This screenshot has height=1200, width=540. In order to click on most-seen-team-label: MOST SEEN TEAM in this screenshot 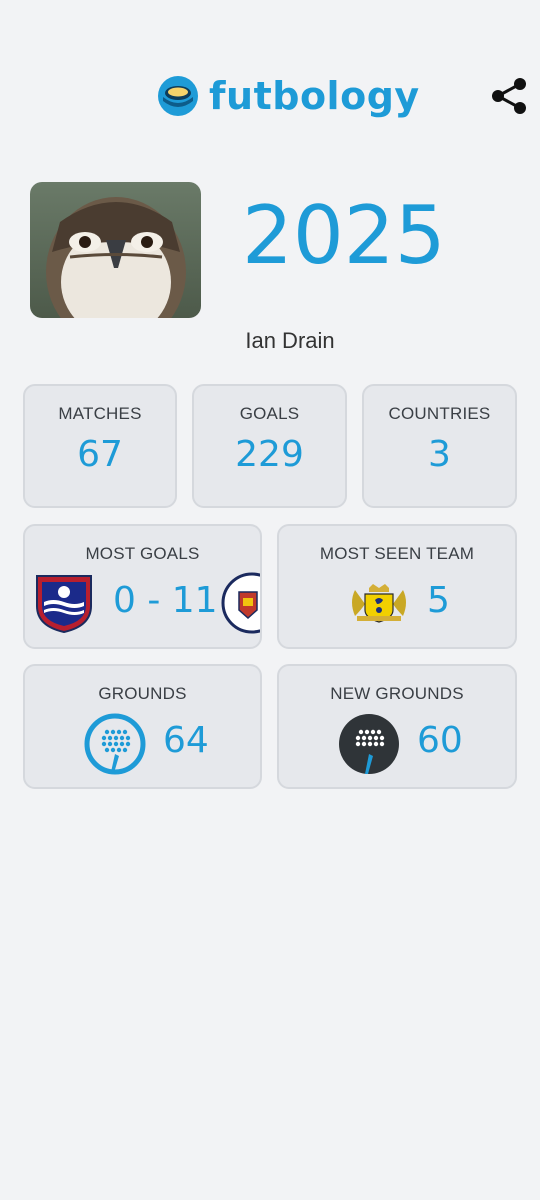, I will do `click(397, 553)`.